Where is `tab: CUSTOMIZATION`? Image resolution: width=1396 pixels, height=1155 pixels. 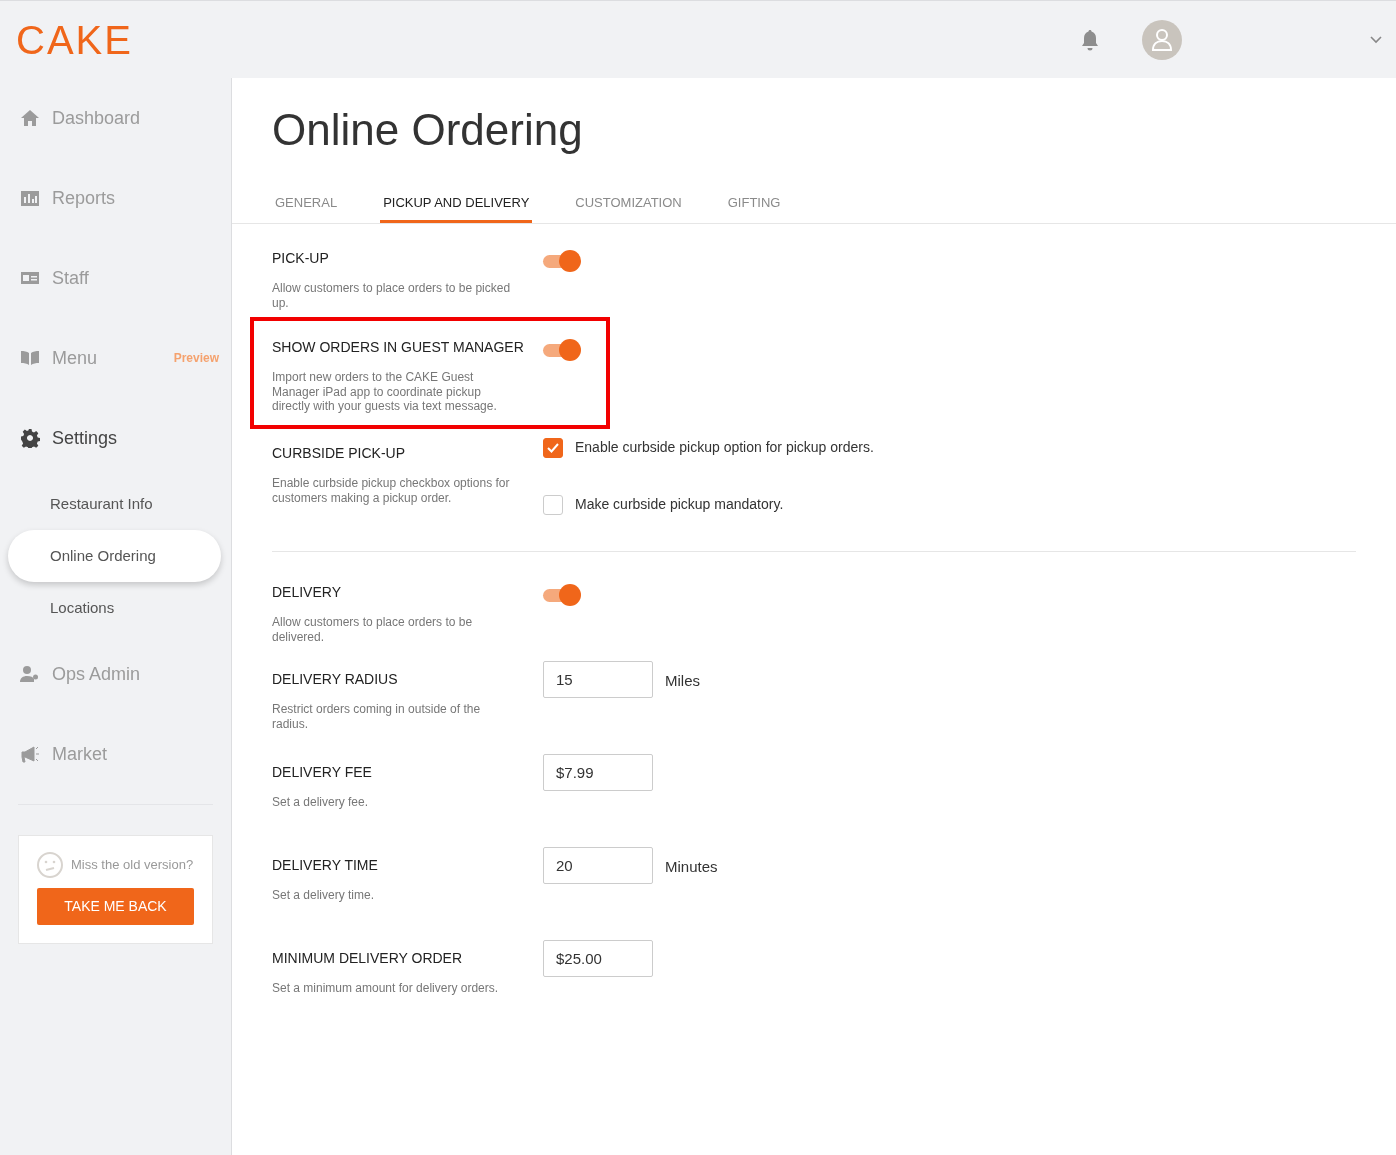
tab: CUSTOMIZATION is located at coordinates (628, 208).